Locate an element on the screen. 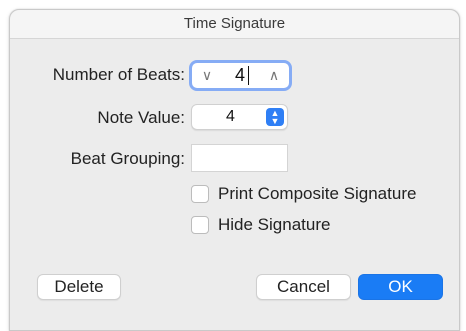  chevron-up-icon: ∧ is located at coordinates (274, 75).